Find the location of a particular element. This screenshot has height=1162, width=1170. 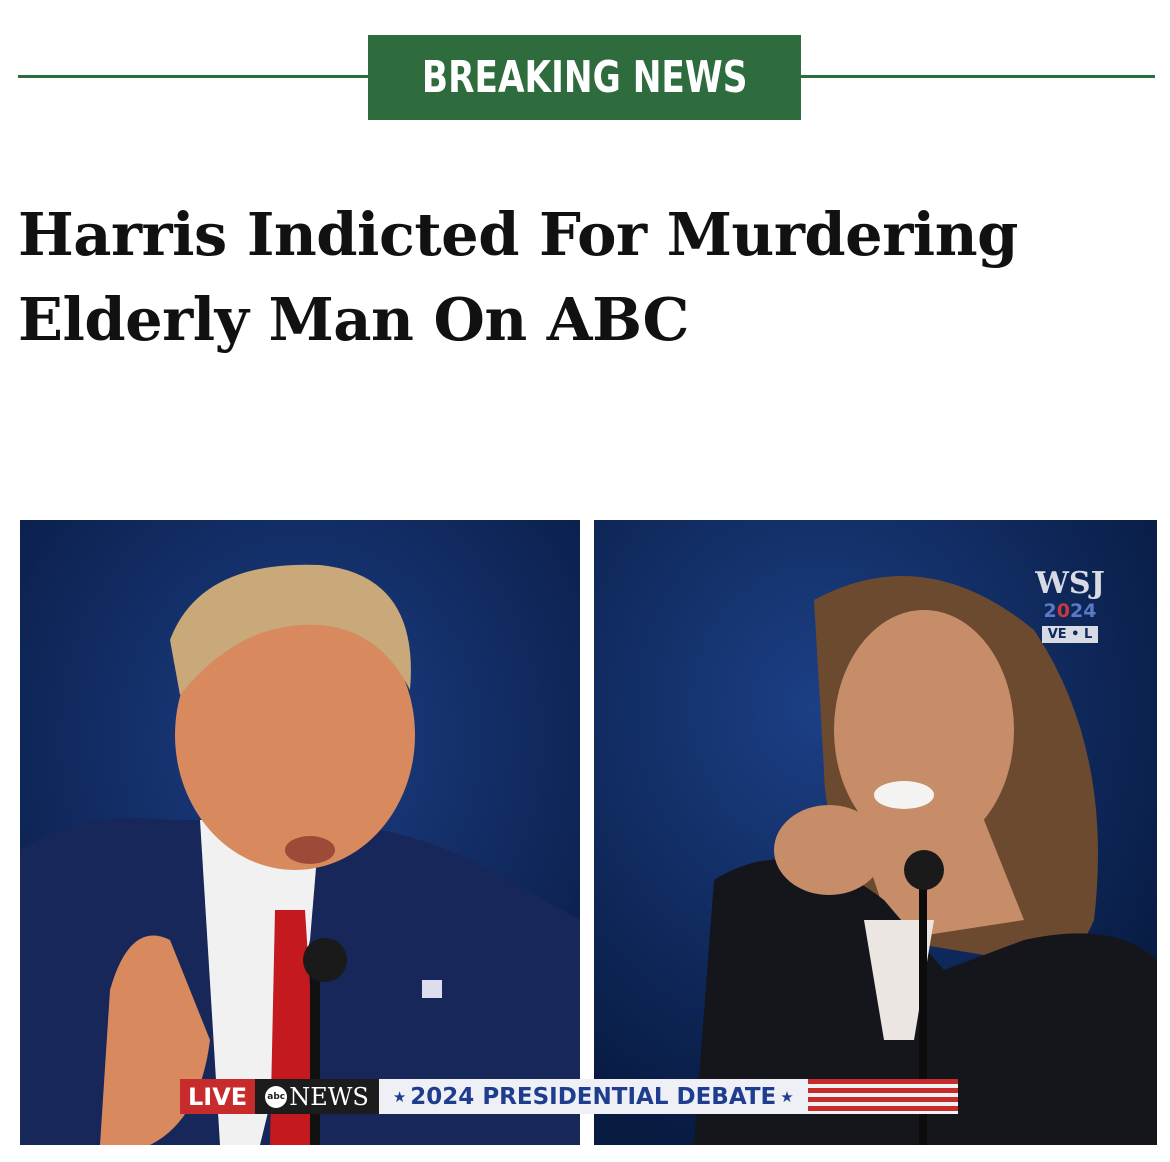

wsj-2024-watermark: WSJ 2024 VE • L is located at coordinates (1070, 605).